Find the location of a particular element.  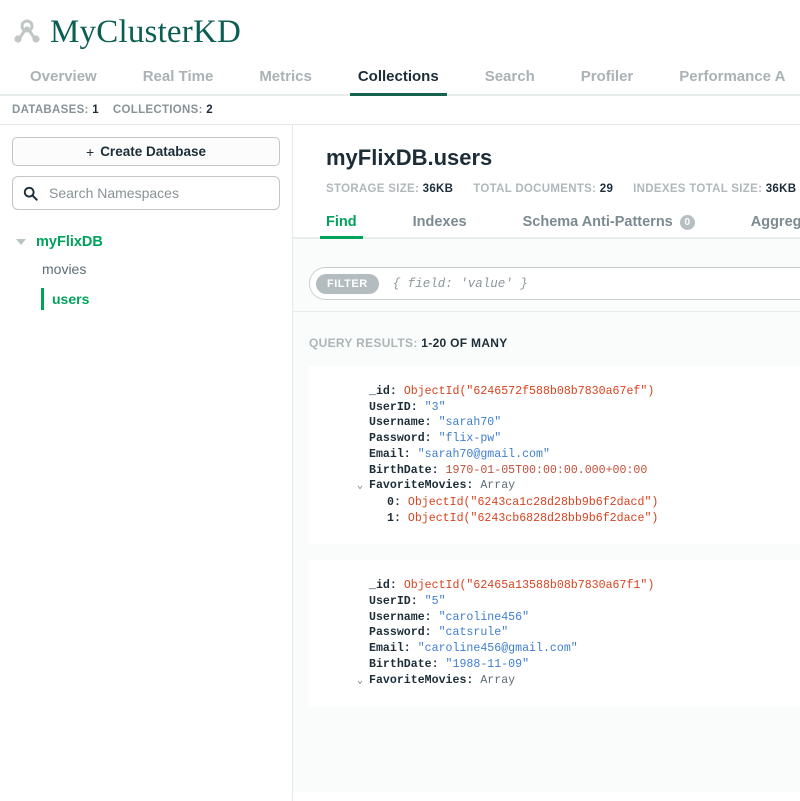

filter-pill: FILTER is located at coordinates (347, 283).